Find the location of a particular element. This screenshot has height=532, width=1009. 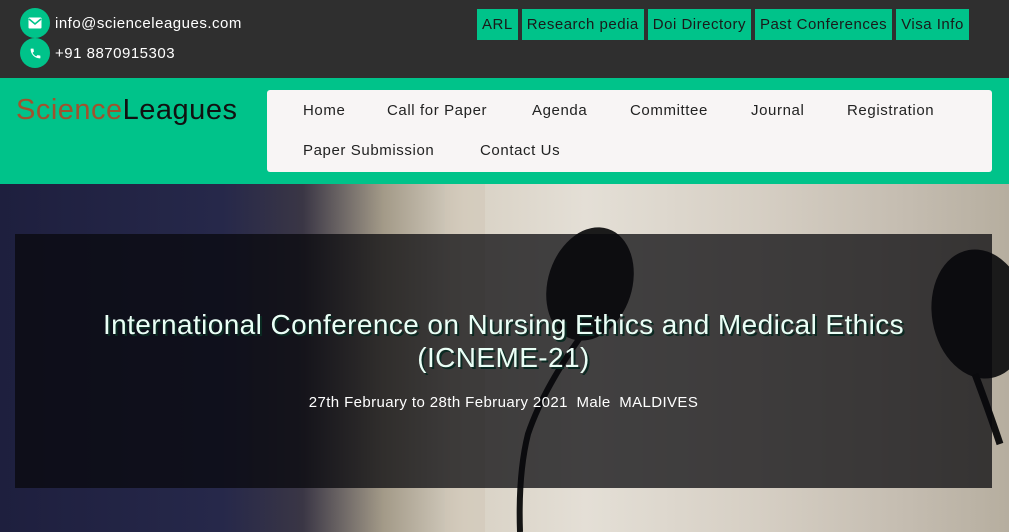

logo-part-leagues: Leagues is located at coordinates (180, 110).